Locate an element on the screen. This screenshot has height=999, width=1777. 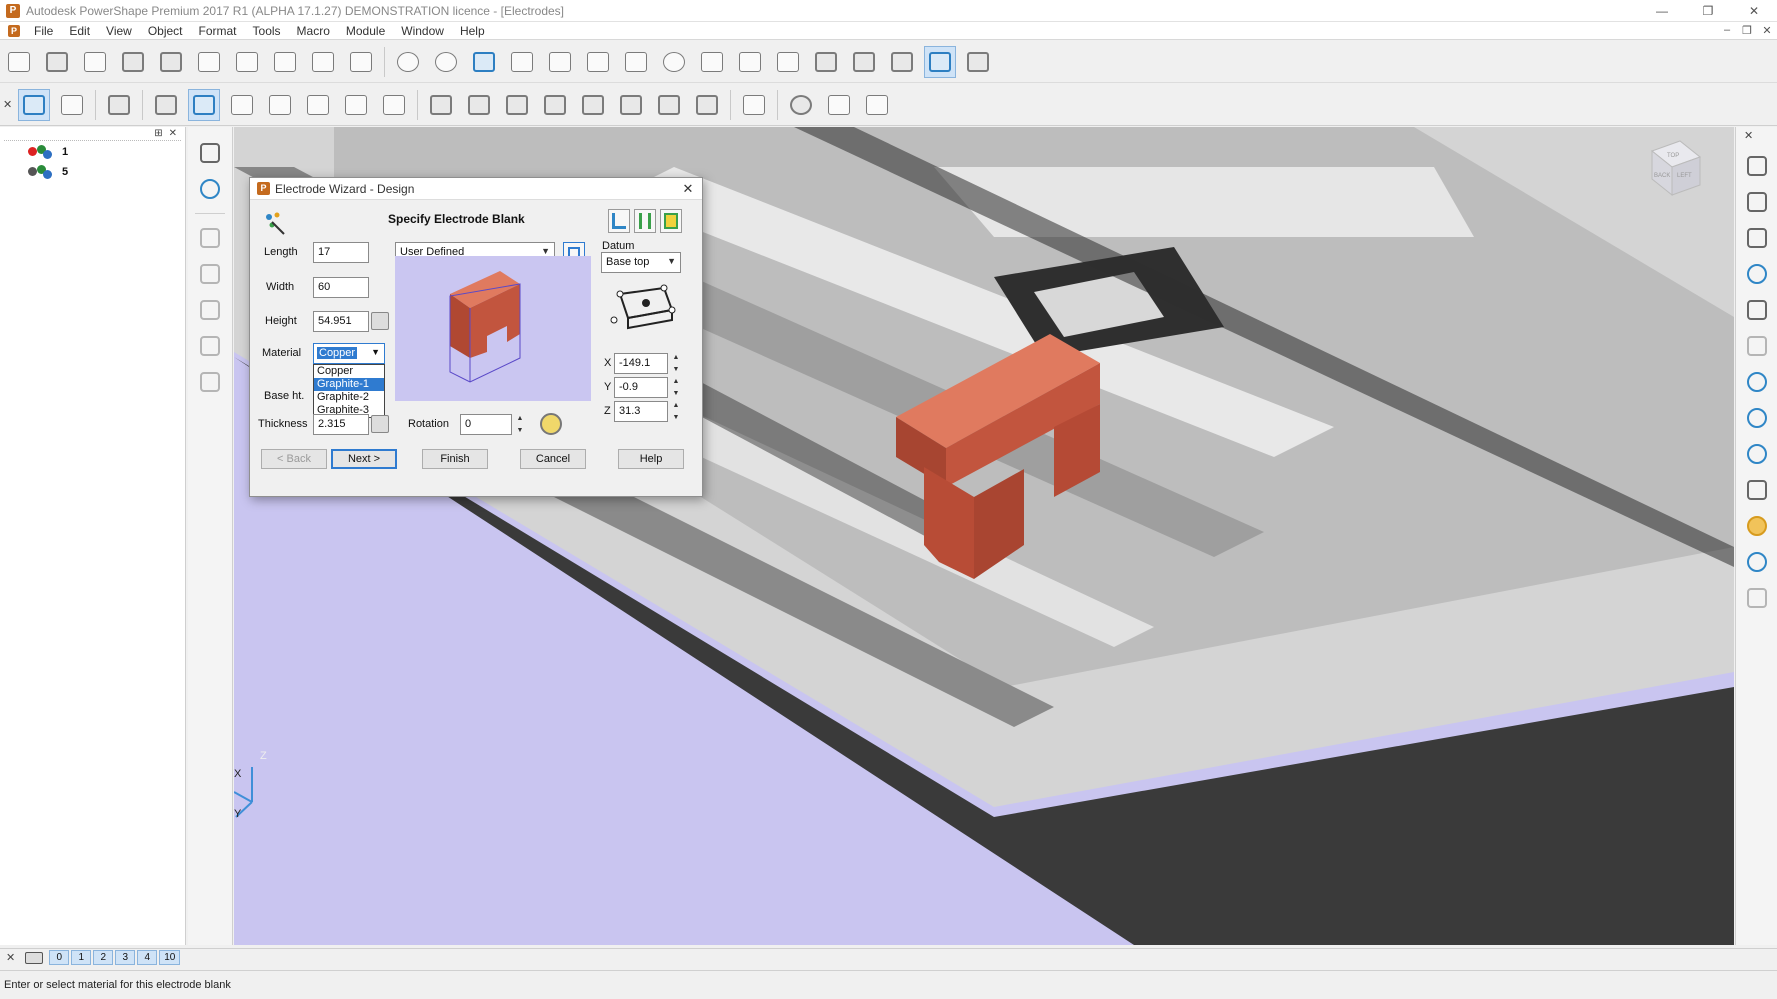
tool-4-button is located at coordinates (210, 346).